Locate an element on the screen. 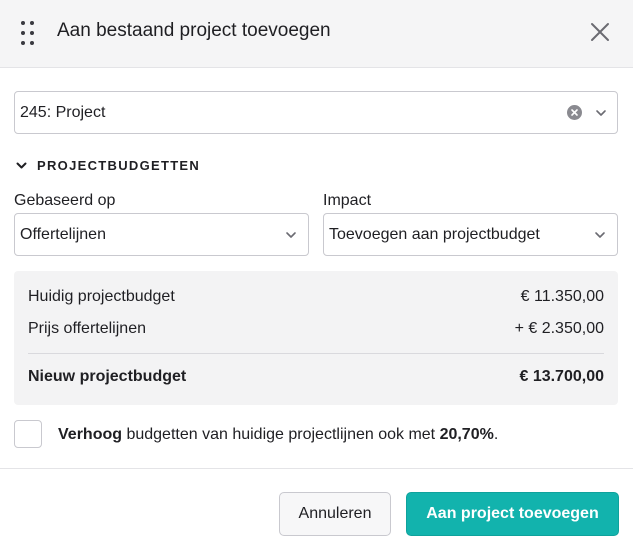  quote-lines-value: + € 2.350,00 is located at coordinates (559, 328).